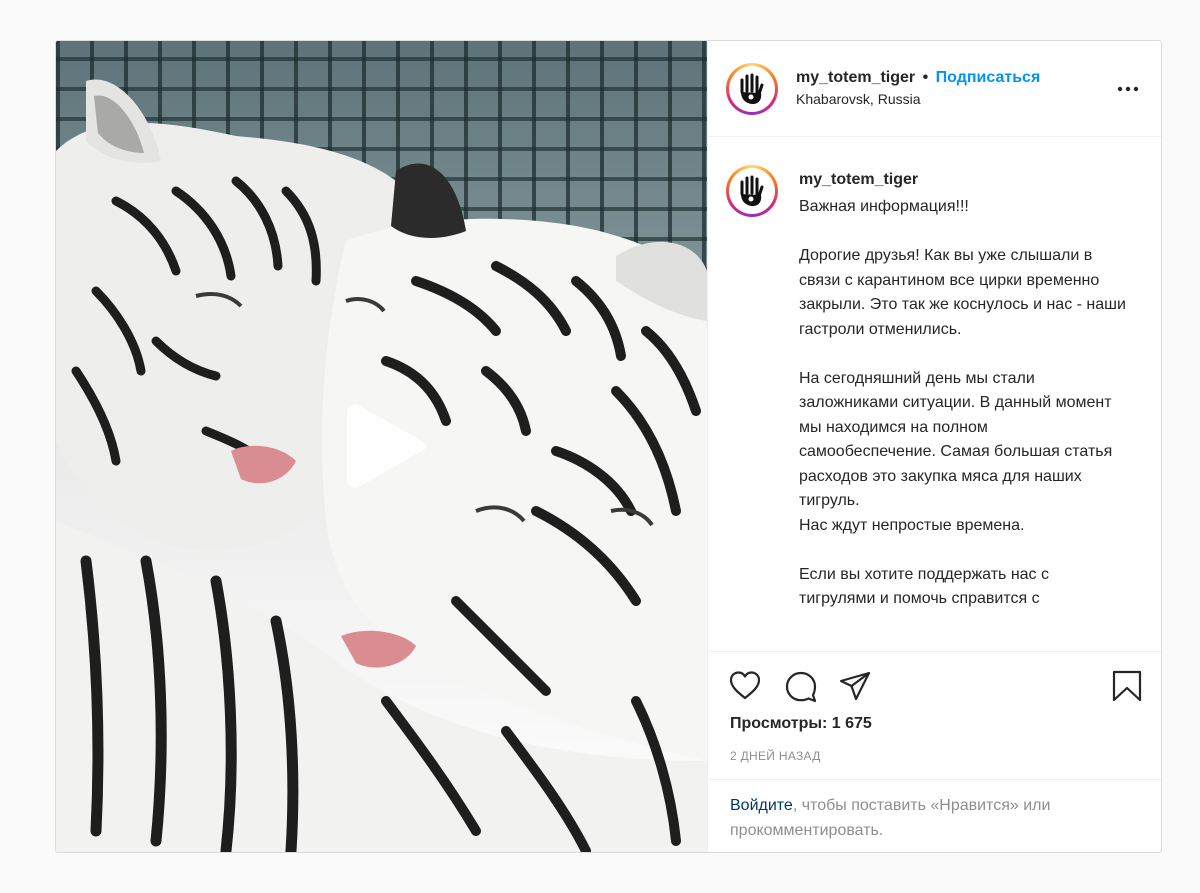 The image size is (1200, 893). I want to click on caption-username: my_totem_tiger, so click(858, 180).